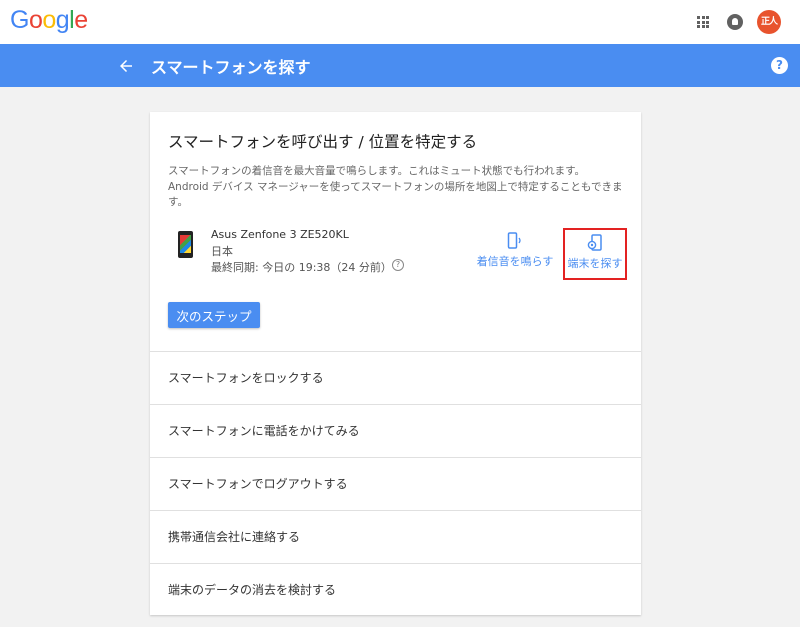  What do you see at coordinates (301, 267) in the screenshot?
I see `device-last-sync: 最終同期: 今日の 19:38（24 分前）` at bounding box center [301, 267].